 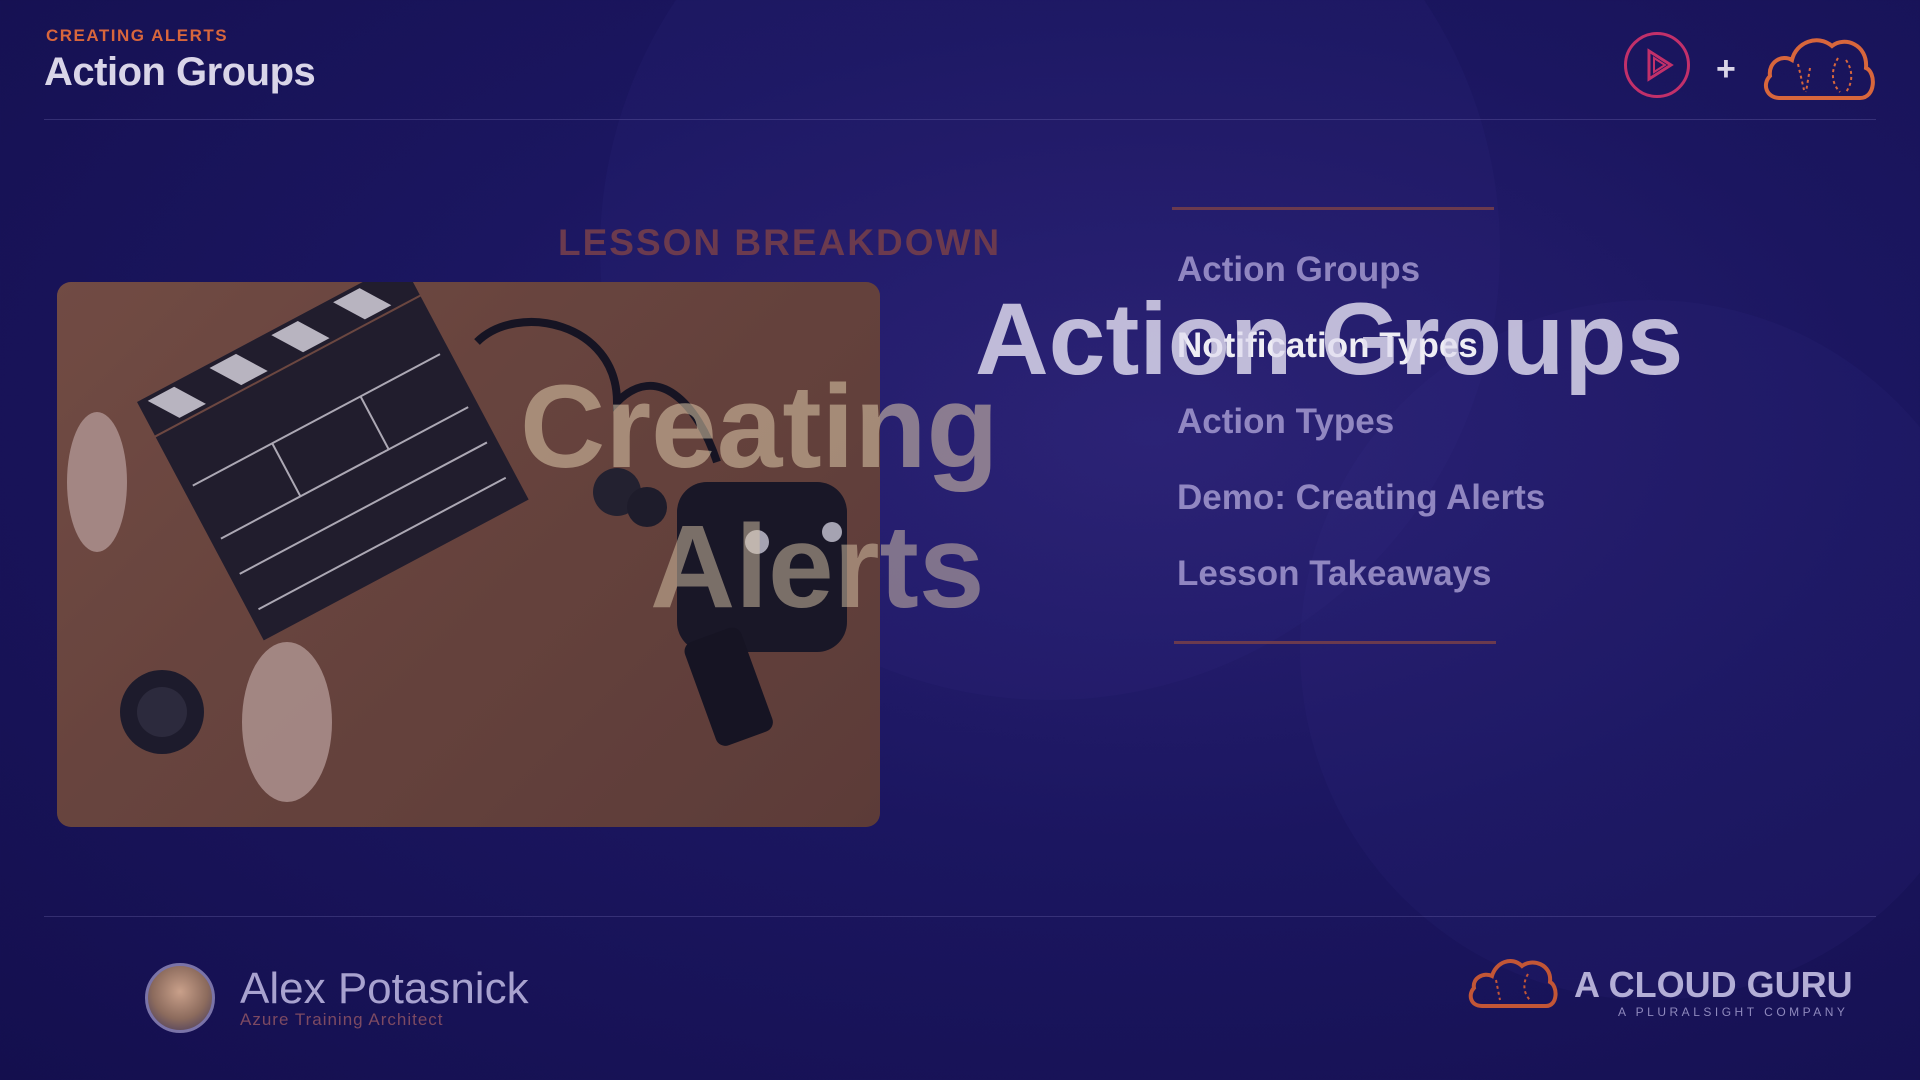 I want to click on overlay-title-line2: Alerts, so click(x=817, y=567).